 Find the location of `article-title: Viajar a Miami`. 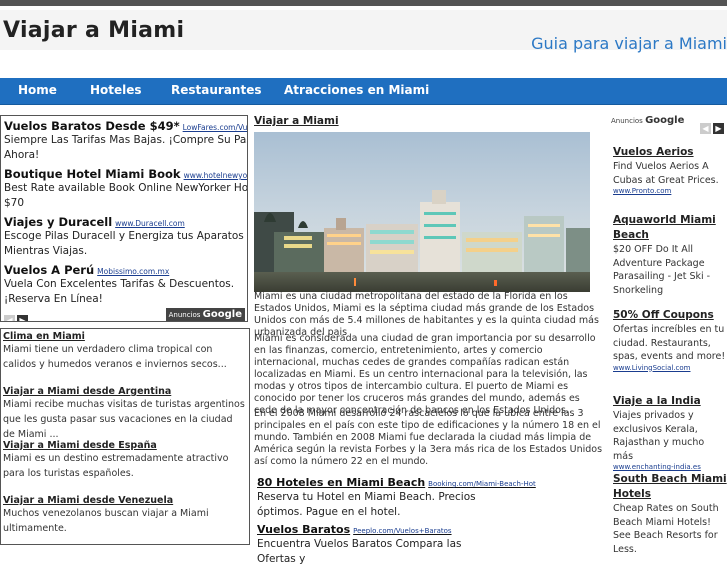

article-title: Viajar a Miami is located at coordinates (430, 121).